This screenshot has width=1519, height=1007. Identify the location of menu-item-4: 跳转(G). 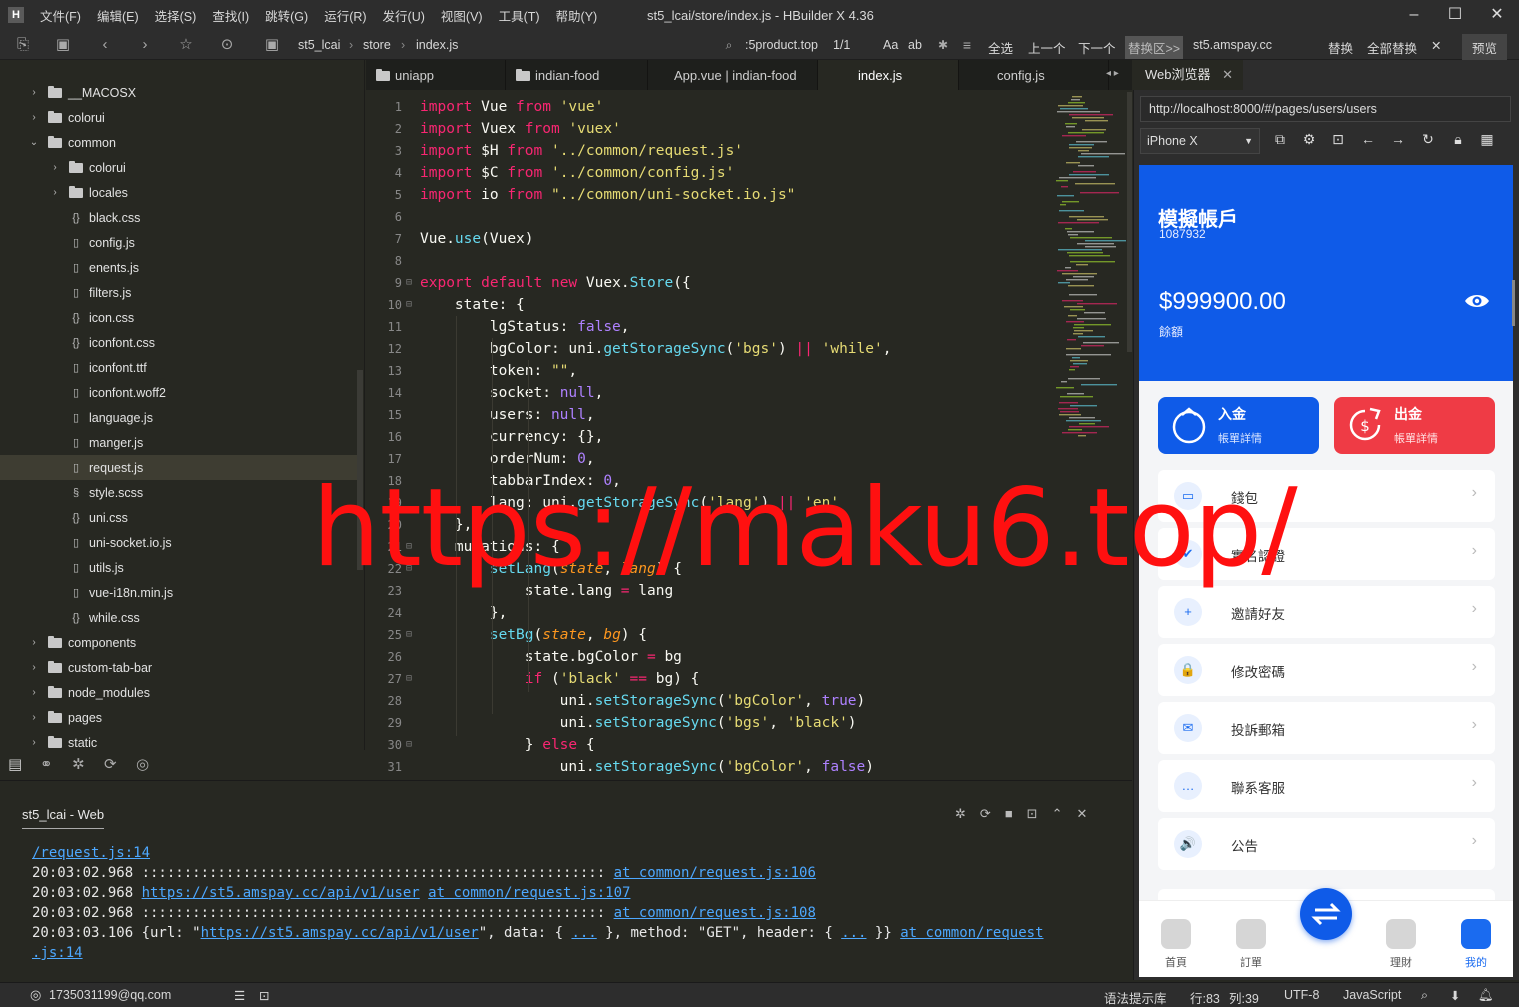
(286, 15).